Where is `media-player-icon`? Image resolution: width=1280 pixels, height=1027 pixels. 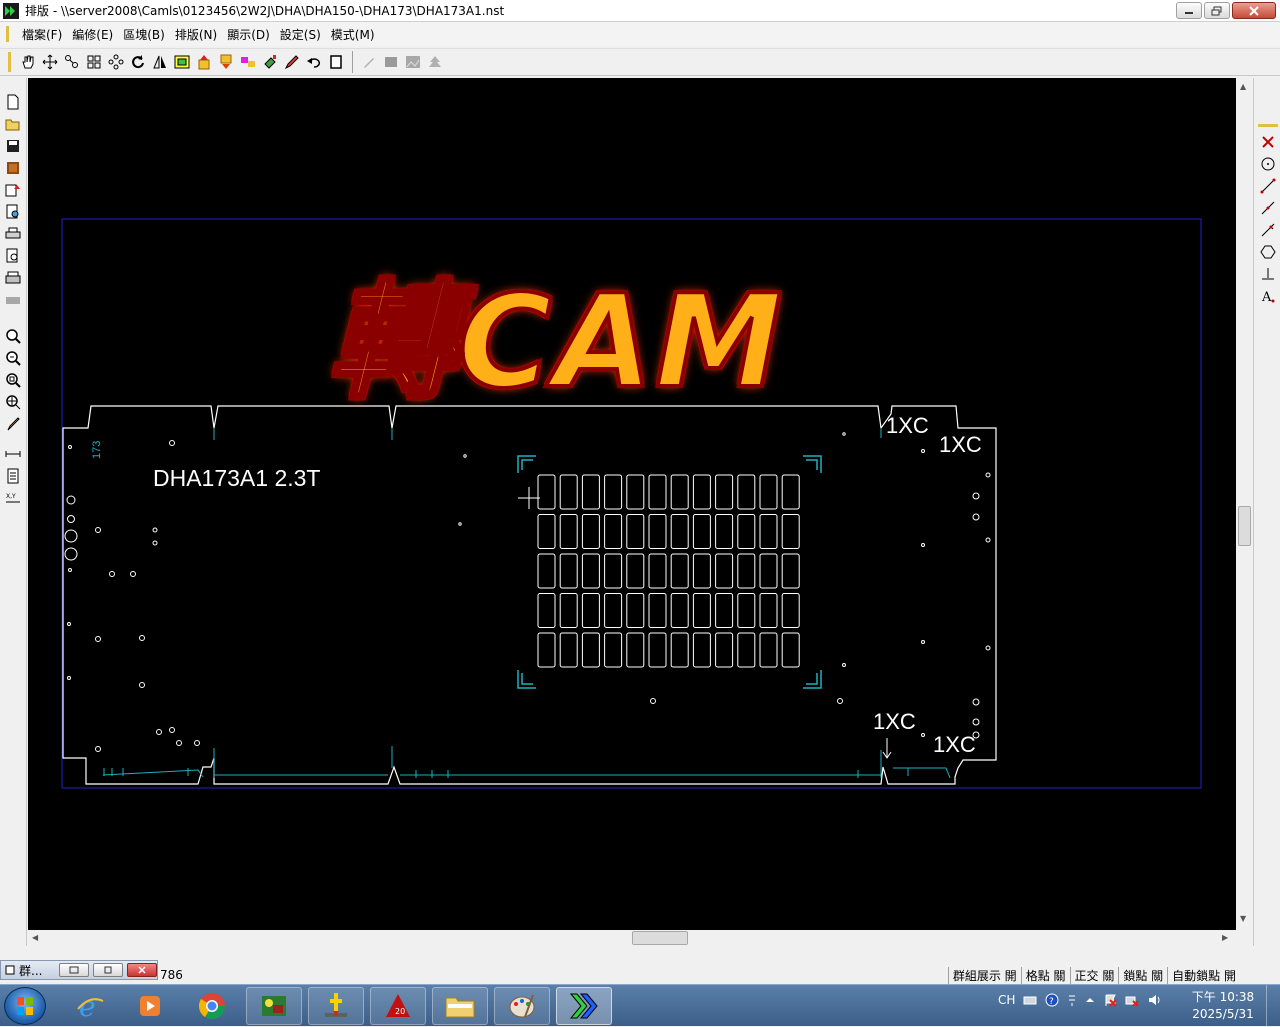
media-player-icon is located at coordinates (150, 1006).